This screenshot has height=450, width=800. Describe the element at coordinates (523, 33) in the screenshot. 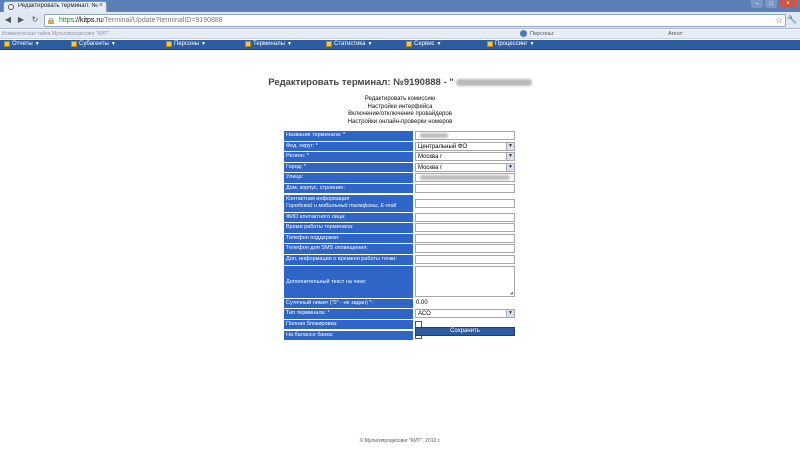

I see `persons-icon` at that location.